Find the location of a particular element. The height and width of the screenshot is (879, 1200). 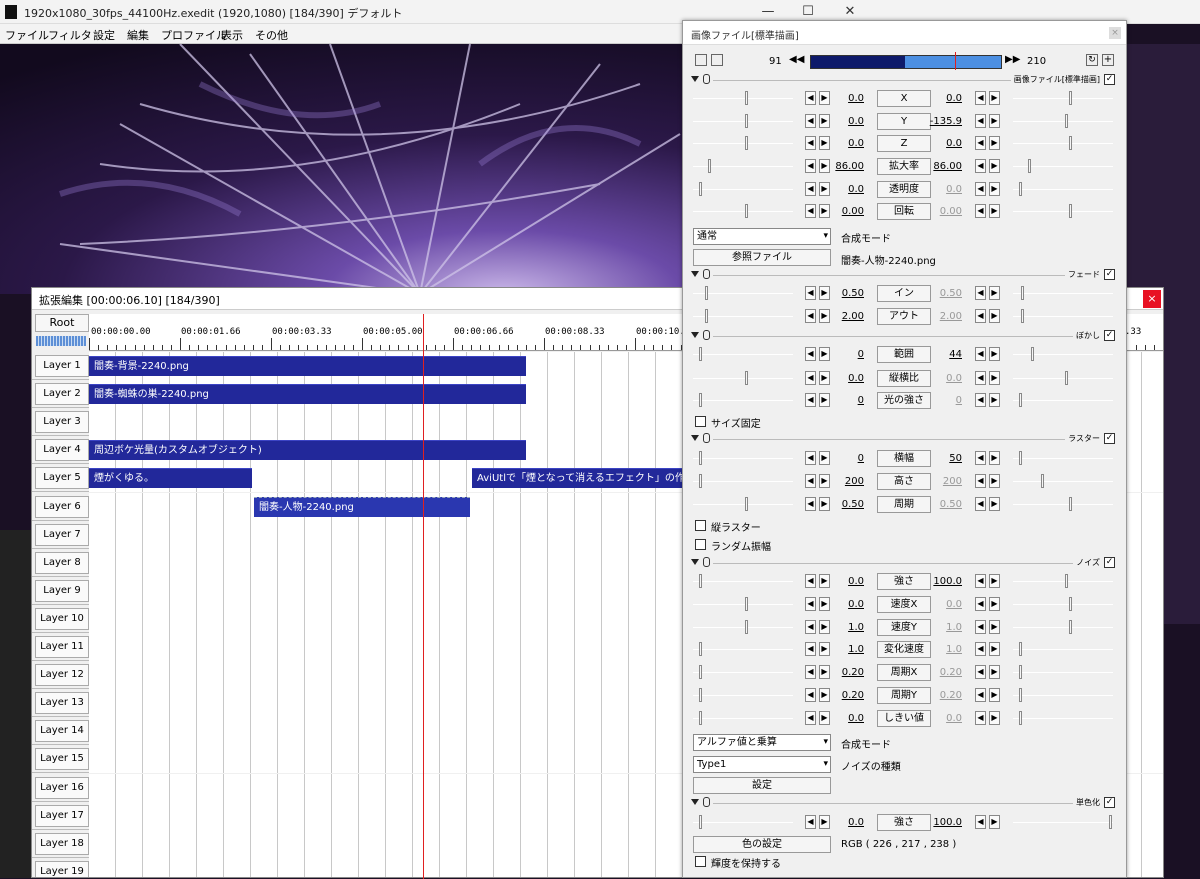

timeline-close-button: × is located at coordinates (1152, 299).